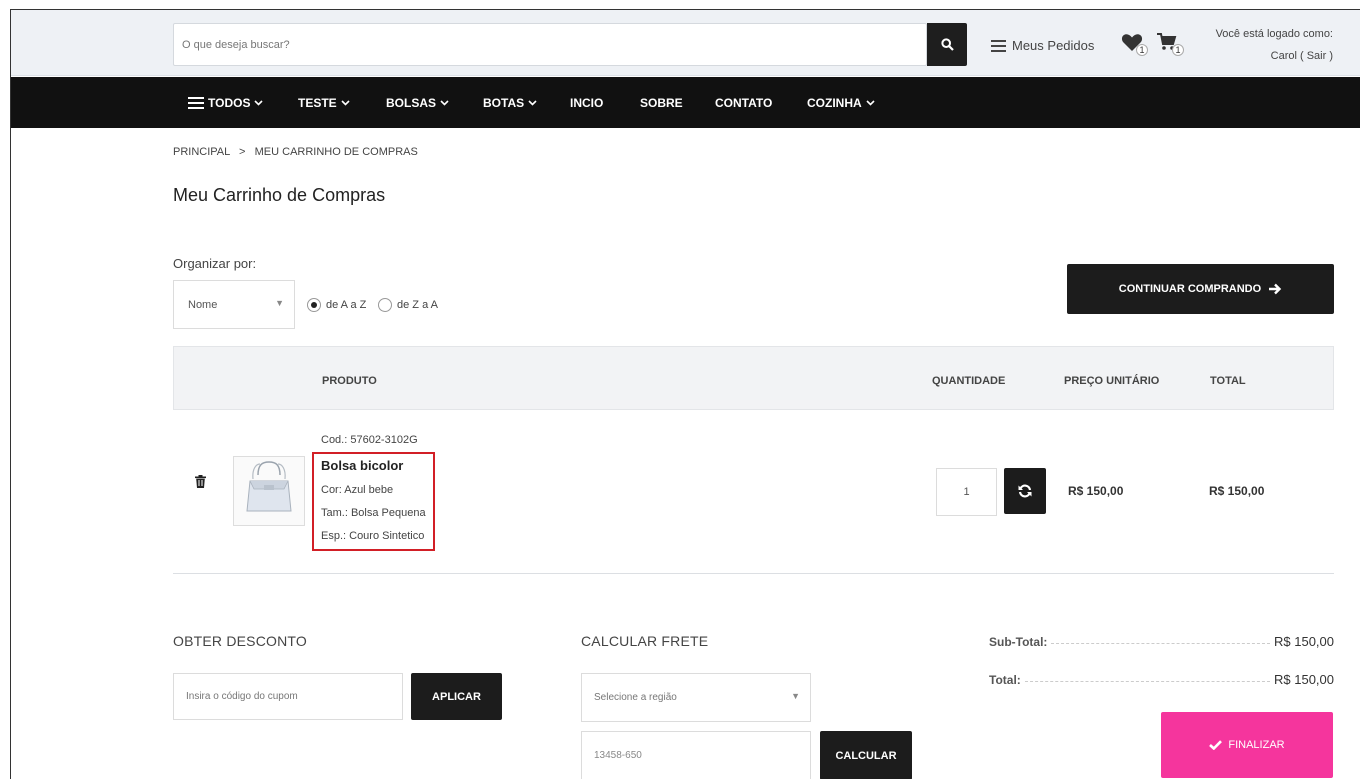  I want to click on nav-item-label: INCIO, so click(587, 103).